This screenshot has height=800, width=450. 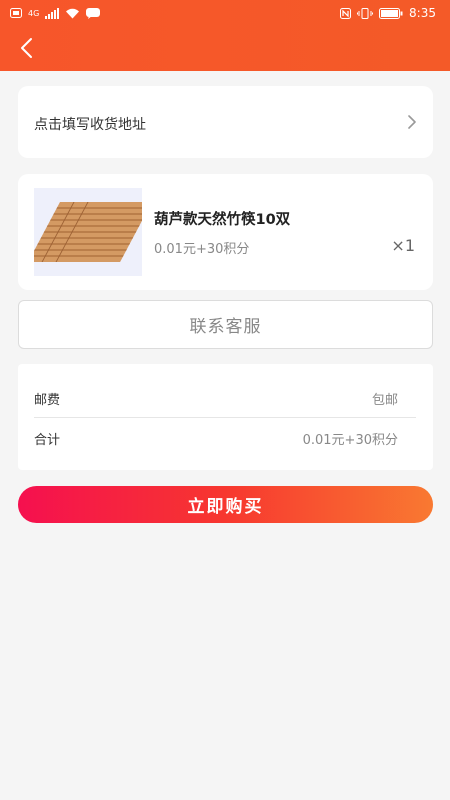 I want to click on network-type: 4G, so click(x=34, y=13).